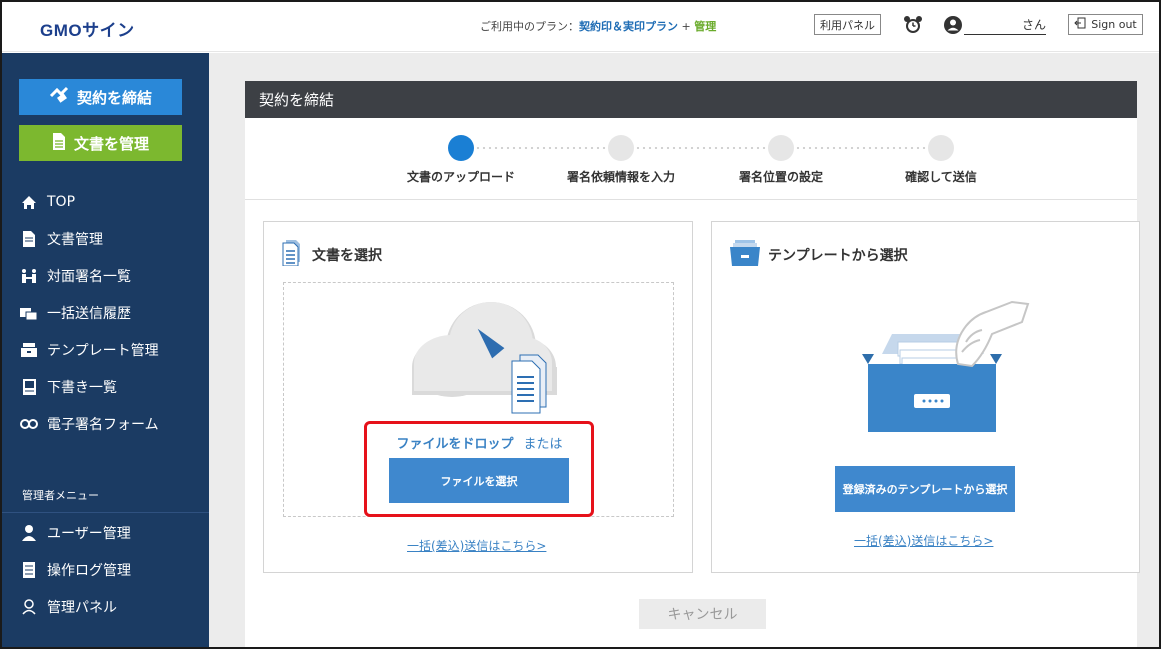 This screenshot has height=649, width=1161. I want to click on sidebar-item-label: ユーザー管理, so click(89, 534).